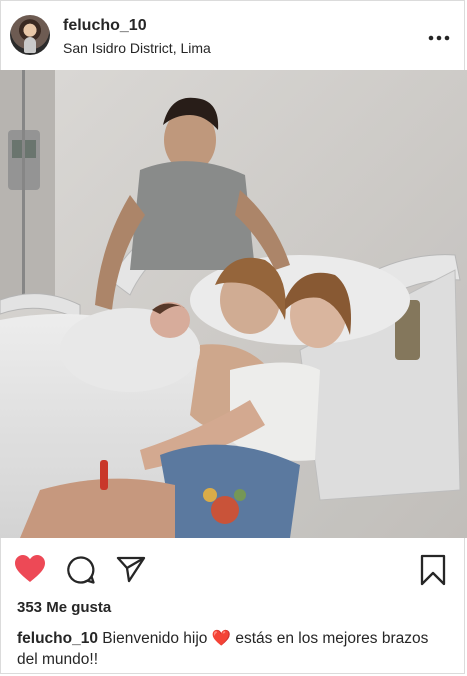 The image size is (467, 676). Describe the element at coordinates (30, 35) in the screenshot. I see `avatar` at that location.